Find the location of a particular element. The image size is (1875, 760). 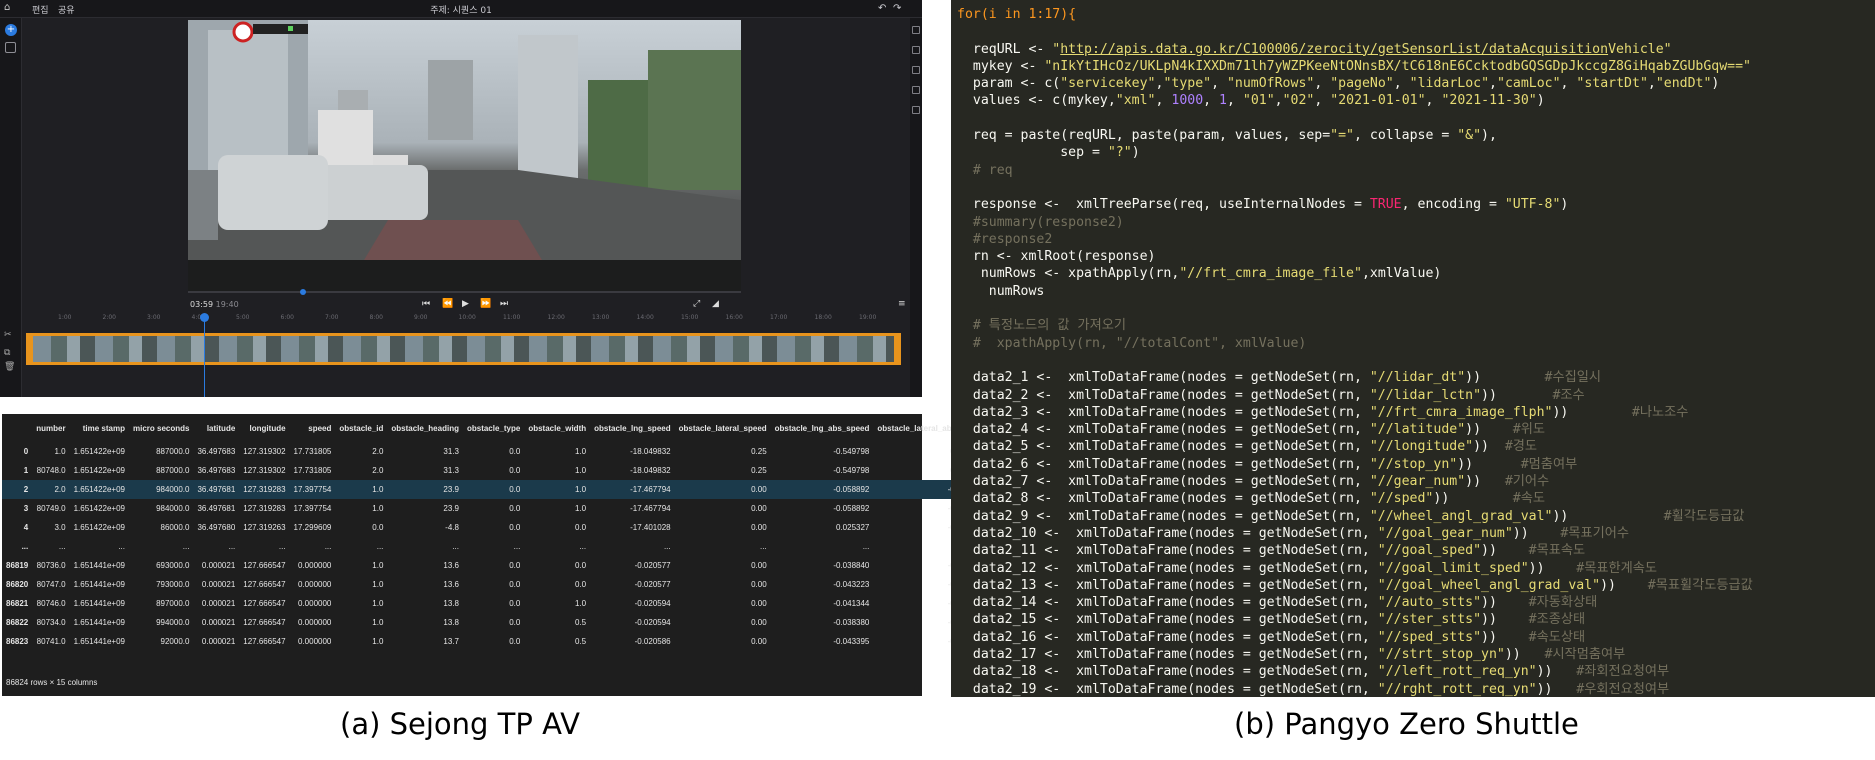

table-cell: -4.8 is located at coordinates (452, 527).